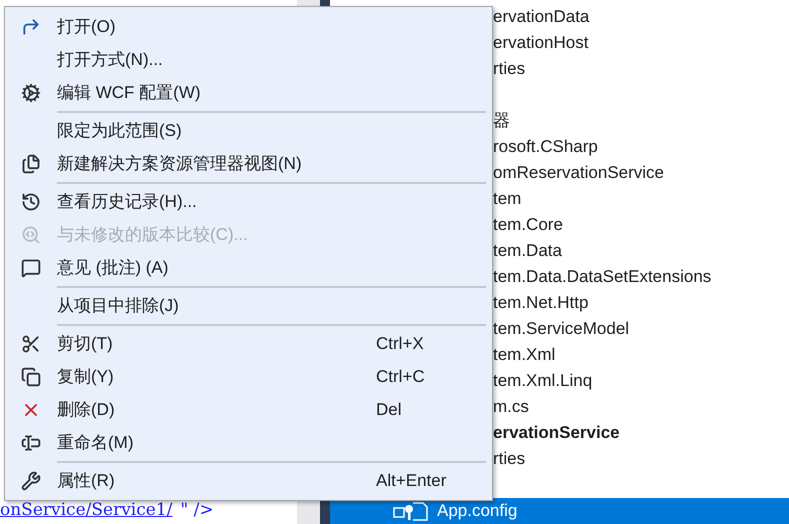 This screenshot has width=789, height=524. Describe the element at coordinates (401, 377) in the screenshot. I see `shortcut-text: Ctrl+C` at that location.